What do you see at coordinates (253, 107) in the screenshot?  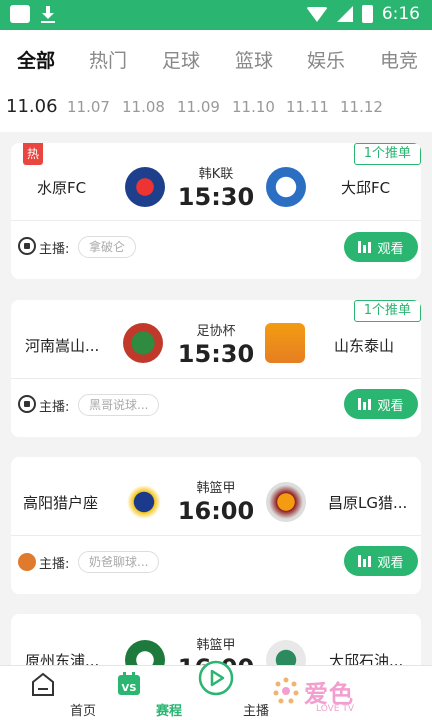 I see `date-item: 11.10` at bounding box center [253, 107].